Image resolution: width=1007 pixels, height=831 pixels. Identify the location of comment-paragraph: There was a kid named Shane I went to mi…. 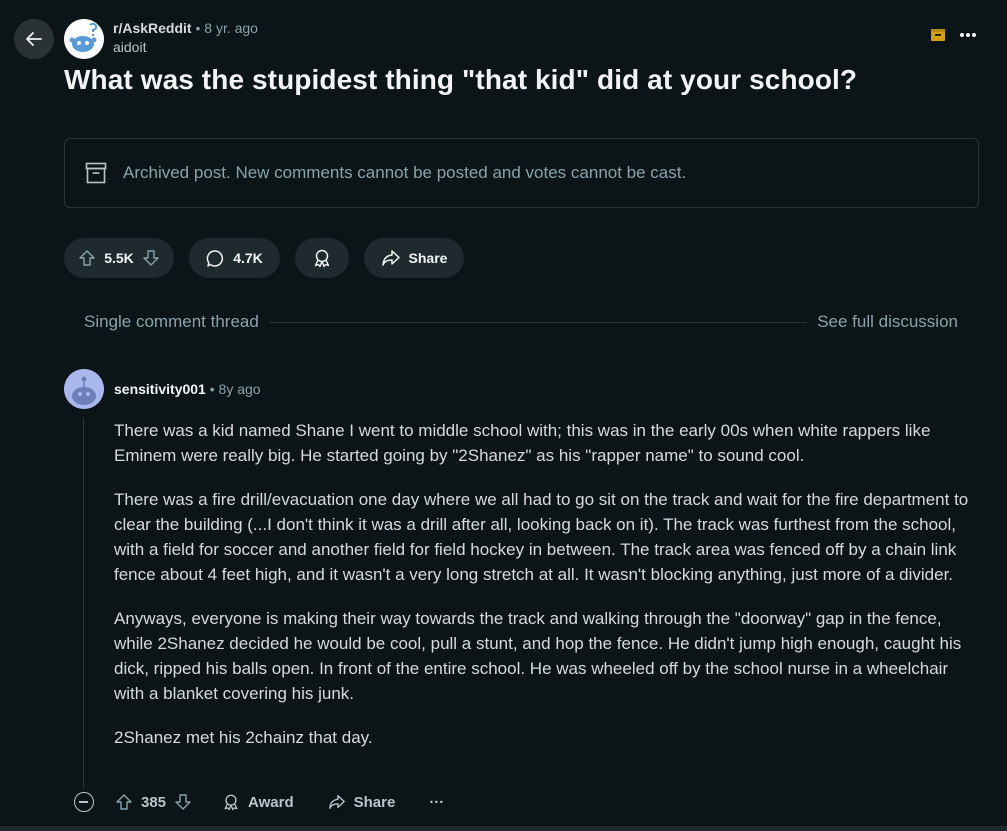
(522, 443).